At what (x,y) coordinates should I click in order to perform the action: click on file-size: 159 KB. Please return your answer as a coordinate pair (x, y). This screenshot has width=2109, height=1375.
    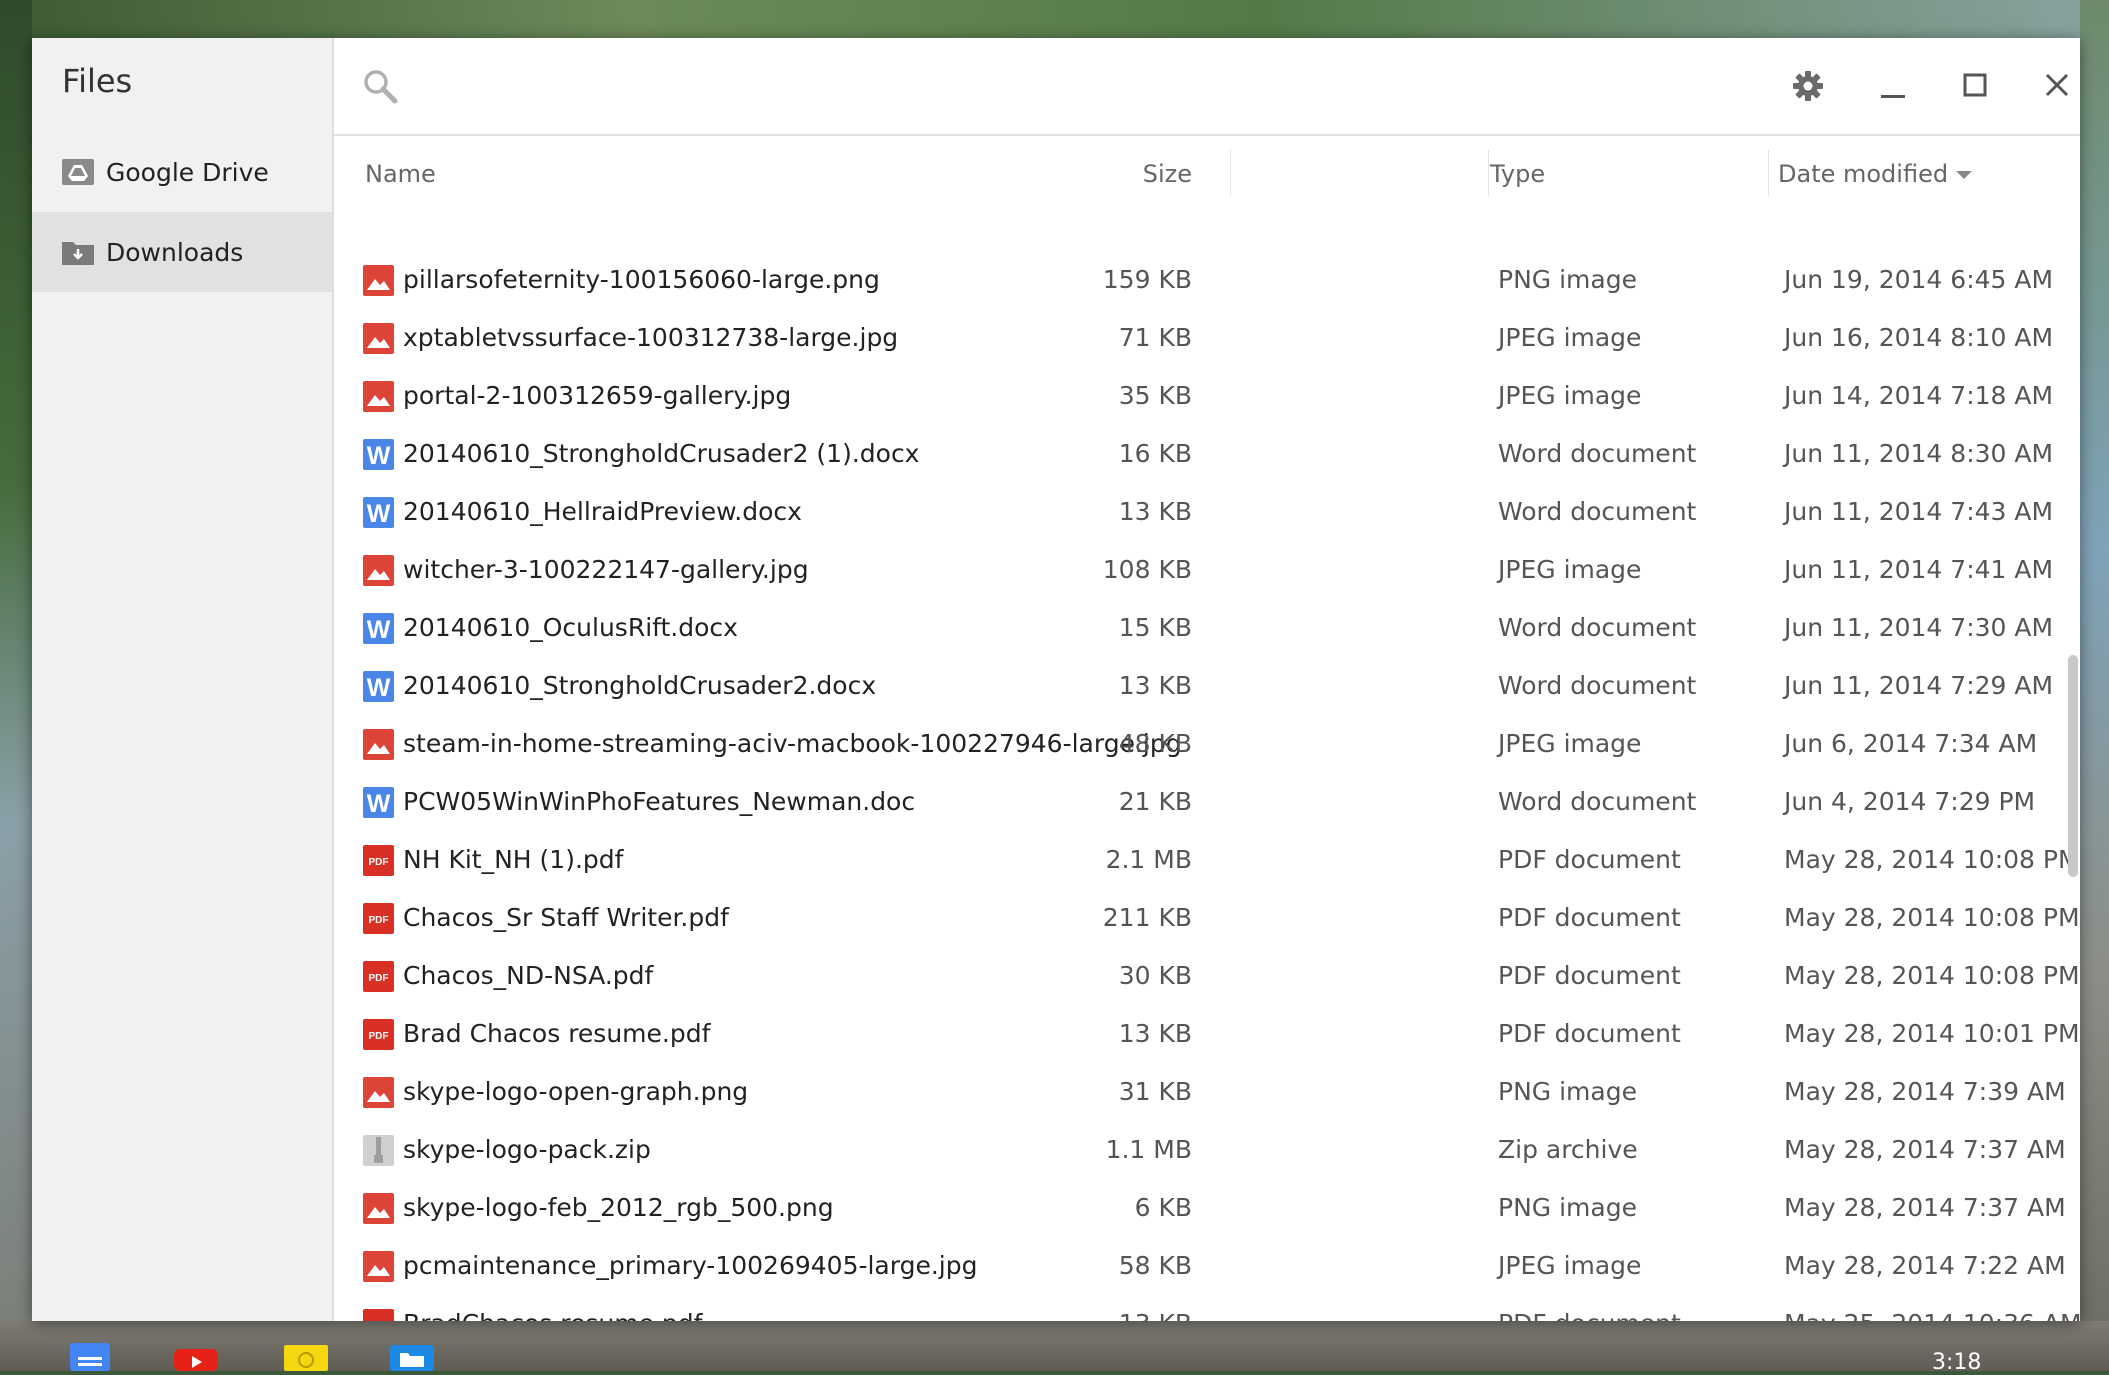
    Looking at the image, I should click on (1147, 279).